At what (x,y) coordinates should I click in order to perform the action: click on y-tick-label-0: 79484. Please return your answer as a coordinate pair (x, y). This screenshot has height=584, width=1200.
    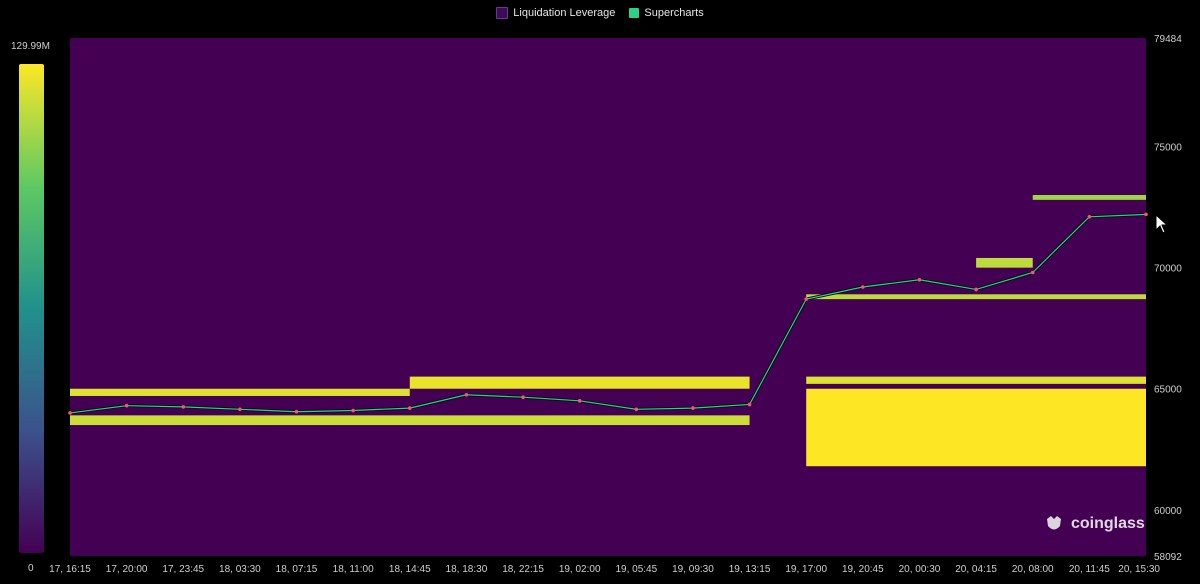
    Looking at the image, I should click on (1168, 39).